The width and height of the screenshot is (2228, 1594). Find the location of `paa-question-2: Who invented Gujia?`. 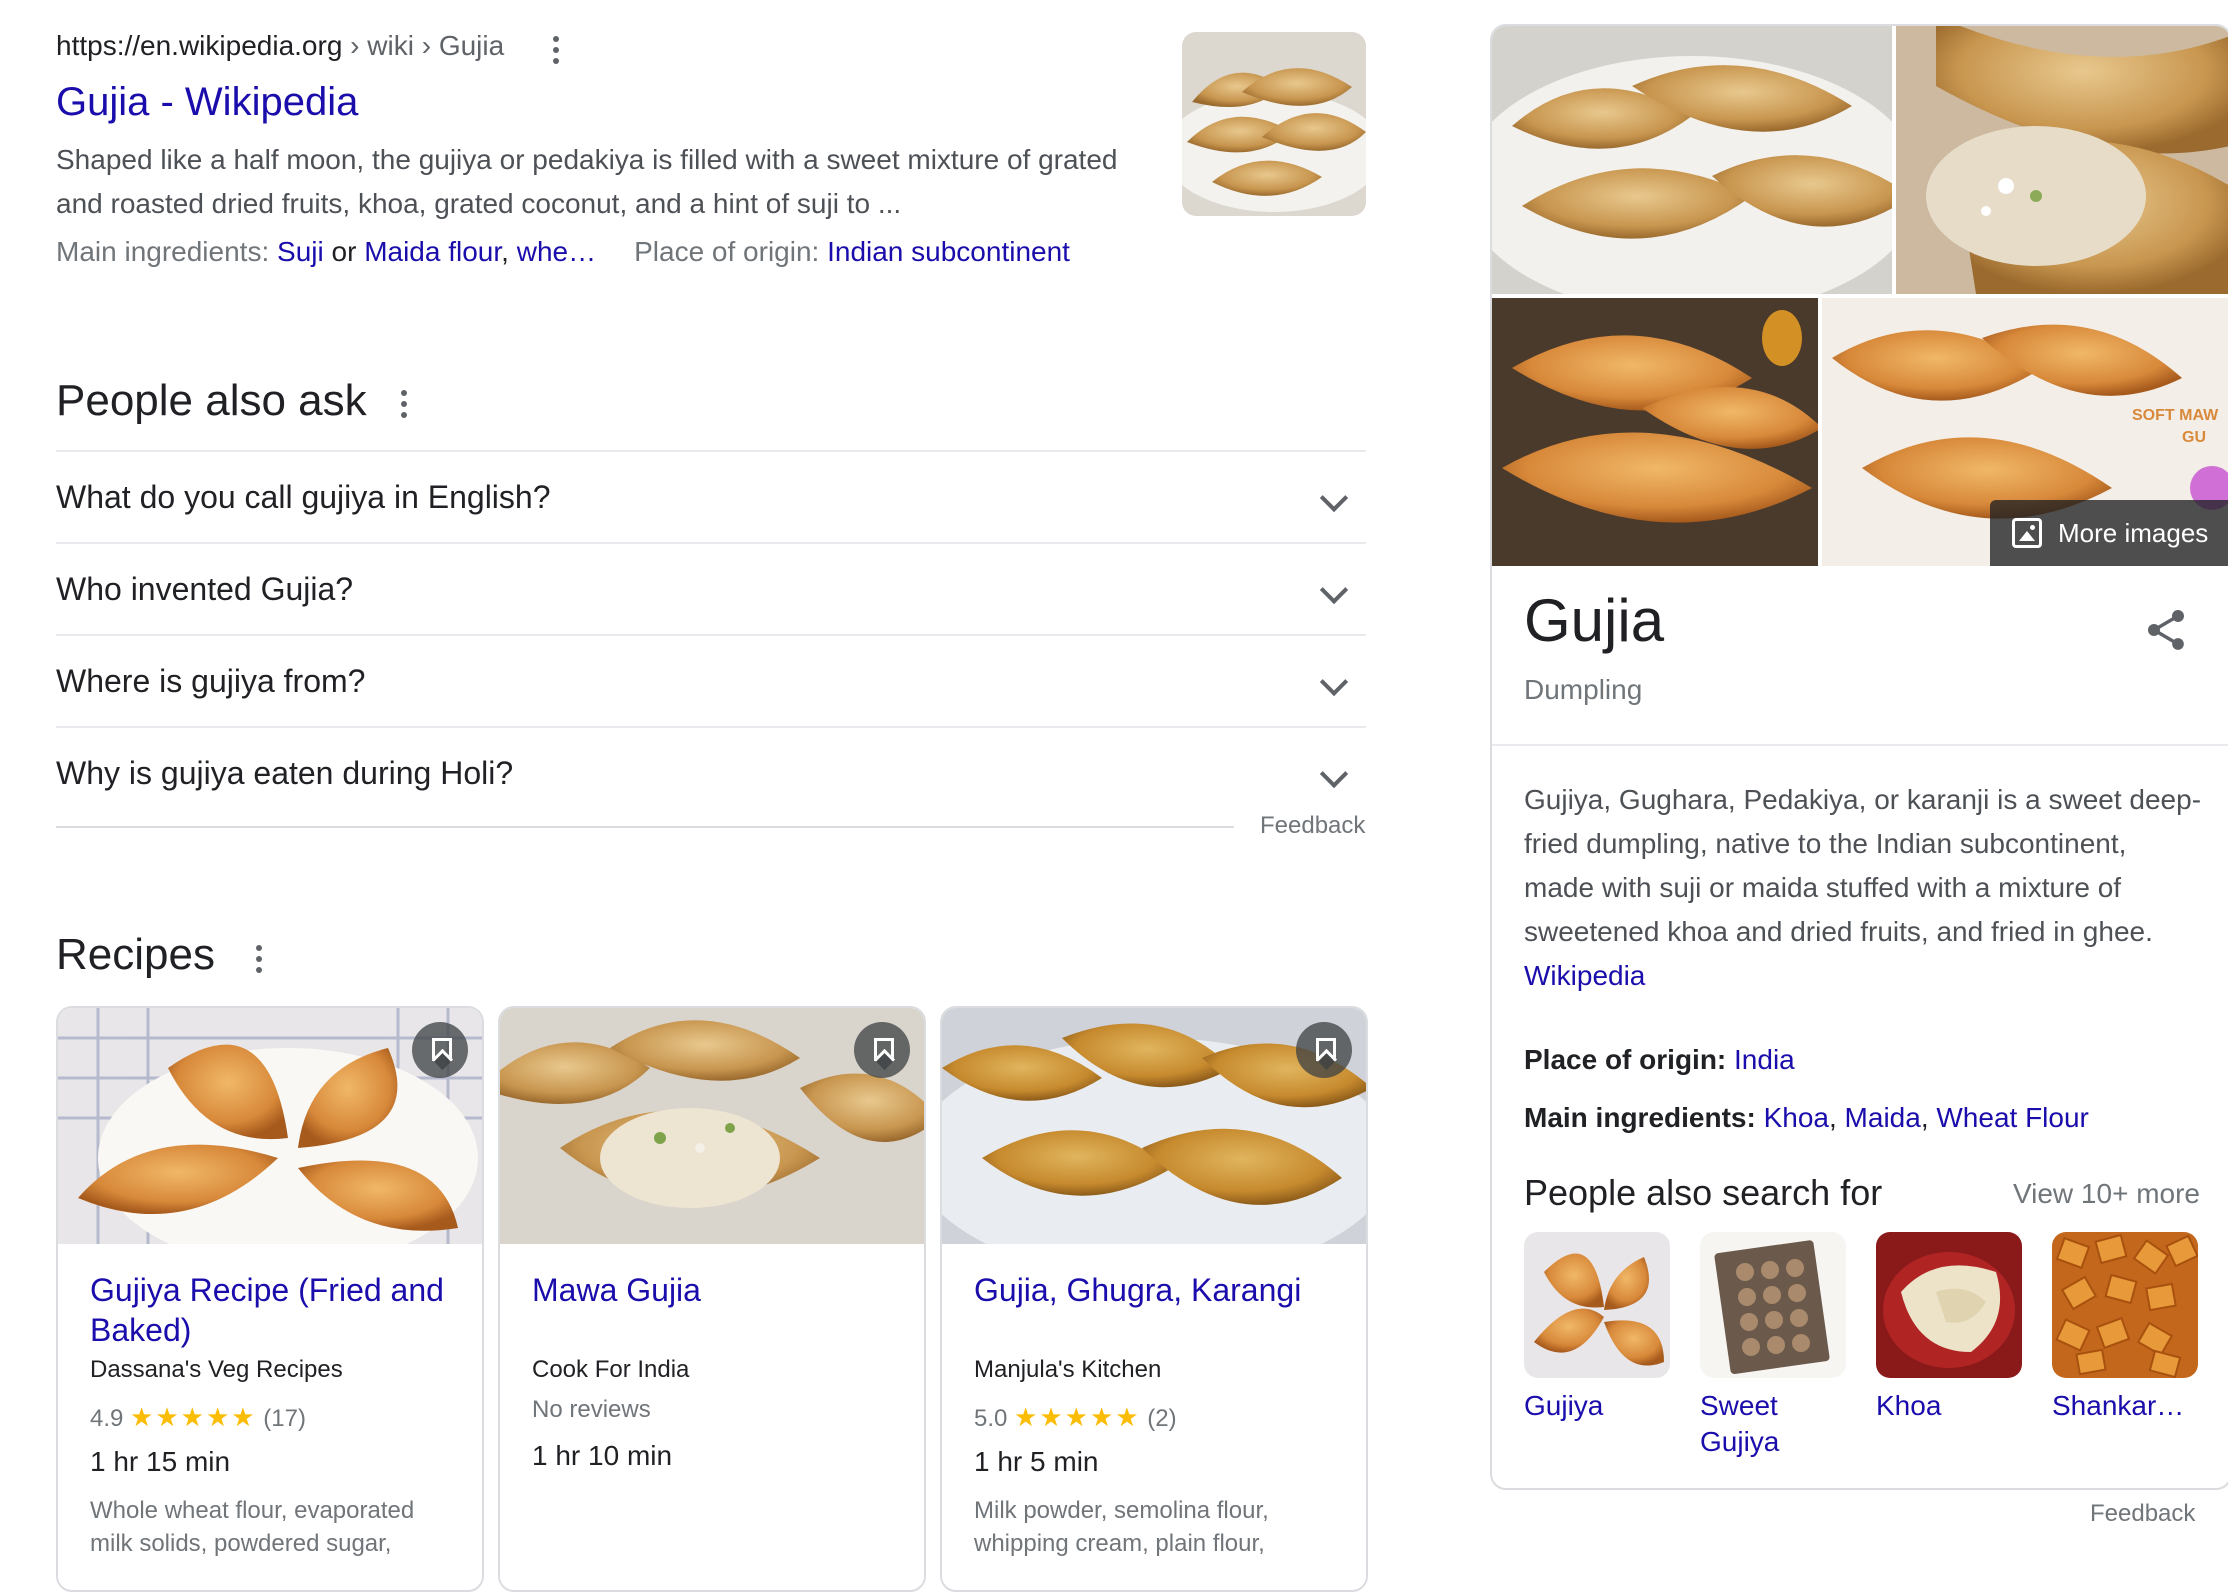

paa-question-2: Who invented Gujia? is located at coordinates (711, 588).